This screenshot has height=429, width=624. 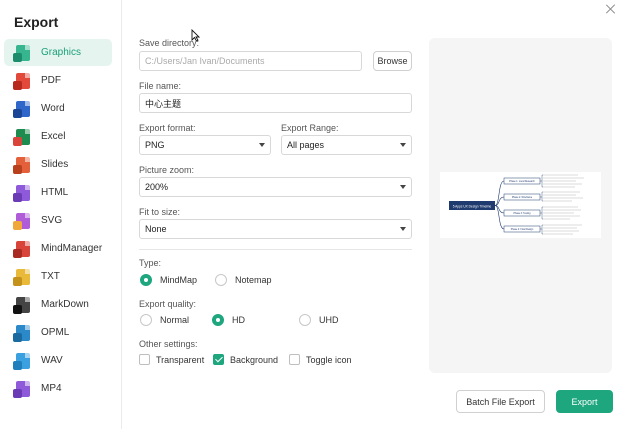 I want to click on wav-file-icon, so click(x=21, y=361).